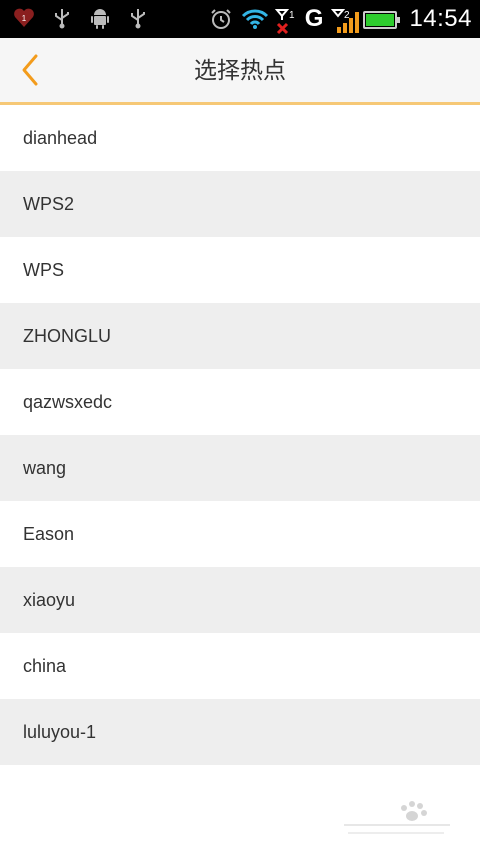  Describe the element at coordinates (221, 19) in the screenshot. I see `alarm-icon` at that location.